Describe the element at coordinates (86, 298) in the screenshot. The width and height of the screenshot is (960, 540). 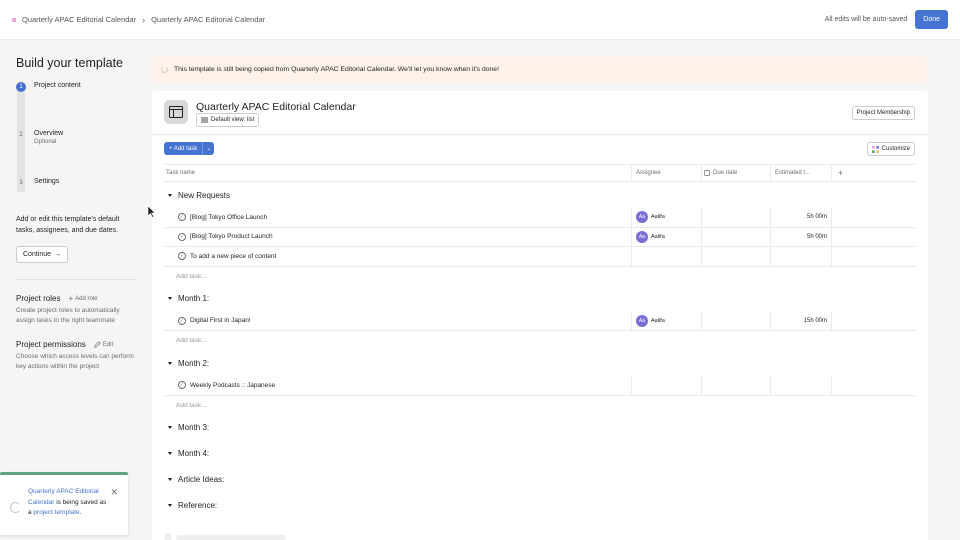
I see `add-role-label: Add role` at that location.